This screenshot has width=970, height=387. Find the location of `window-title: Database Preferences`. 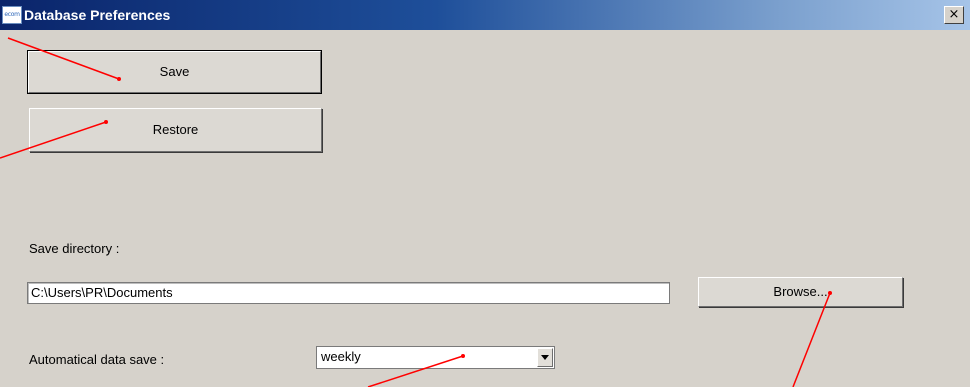

window-title: Database Preferences is located at coordinates (97, 15).